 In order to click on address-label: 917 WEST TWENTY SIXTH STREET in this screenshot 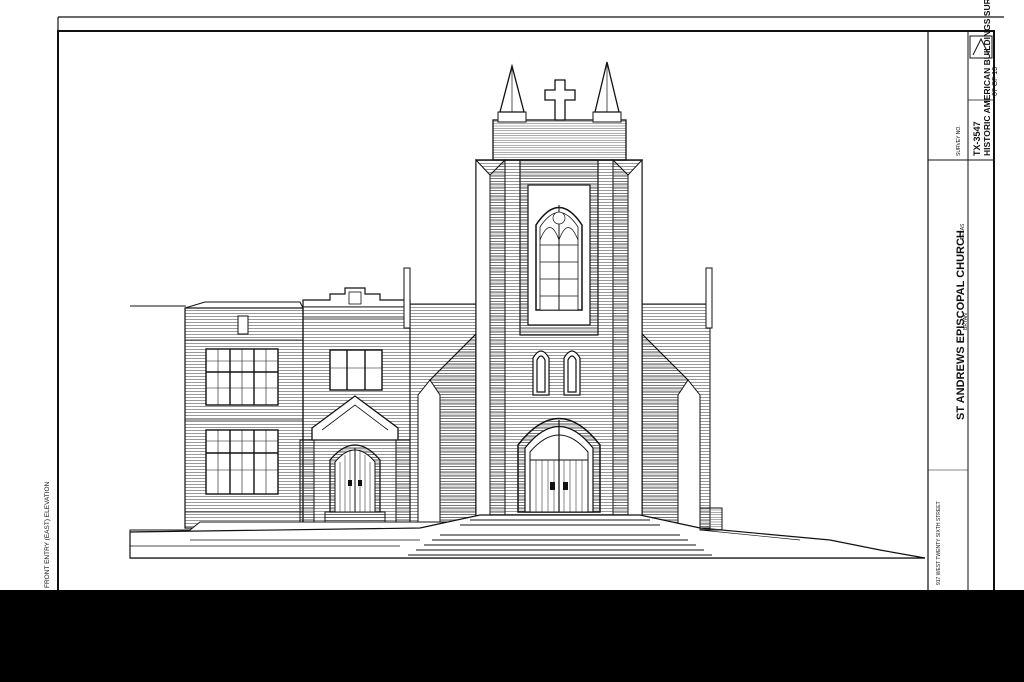, I will do `click(939, 543)`.